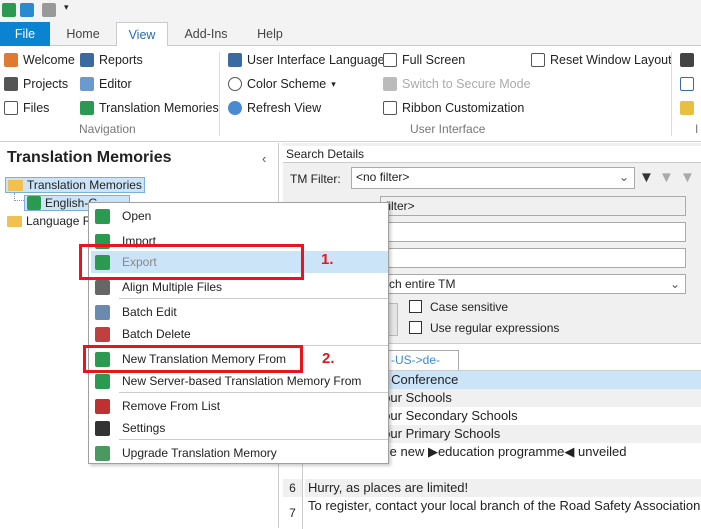 The image size is (701, 529). I want to click on menu-item-new-server-based-translation-memory-from: New Server-based Translation Memory From, so click(239, 381).